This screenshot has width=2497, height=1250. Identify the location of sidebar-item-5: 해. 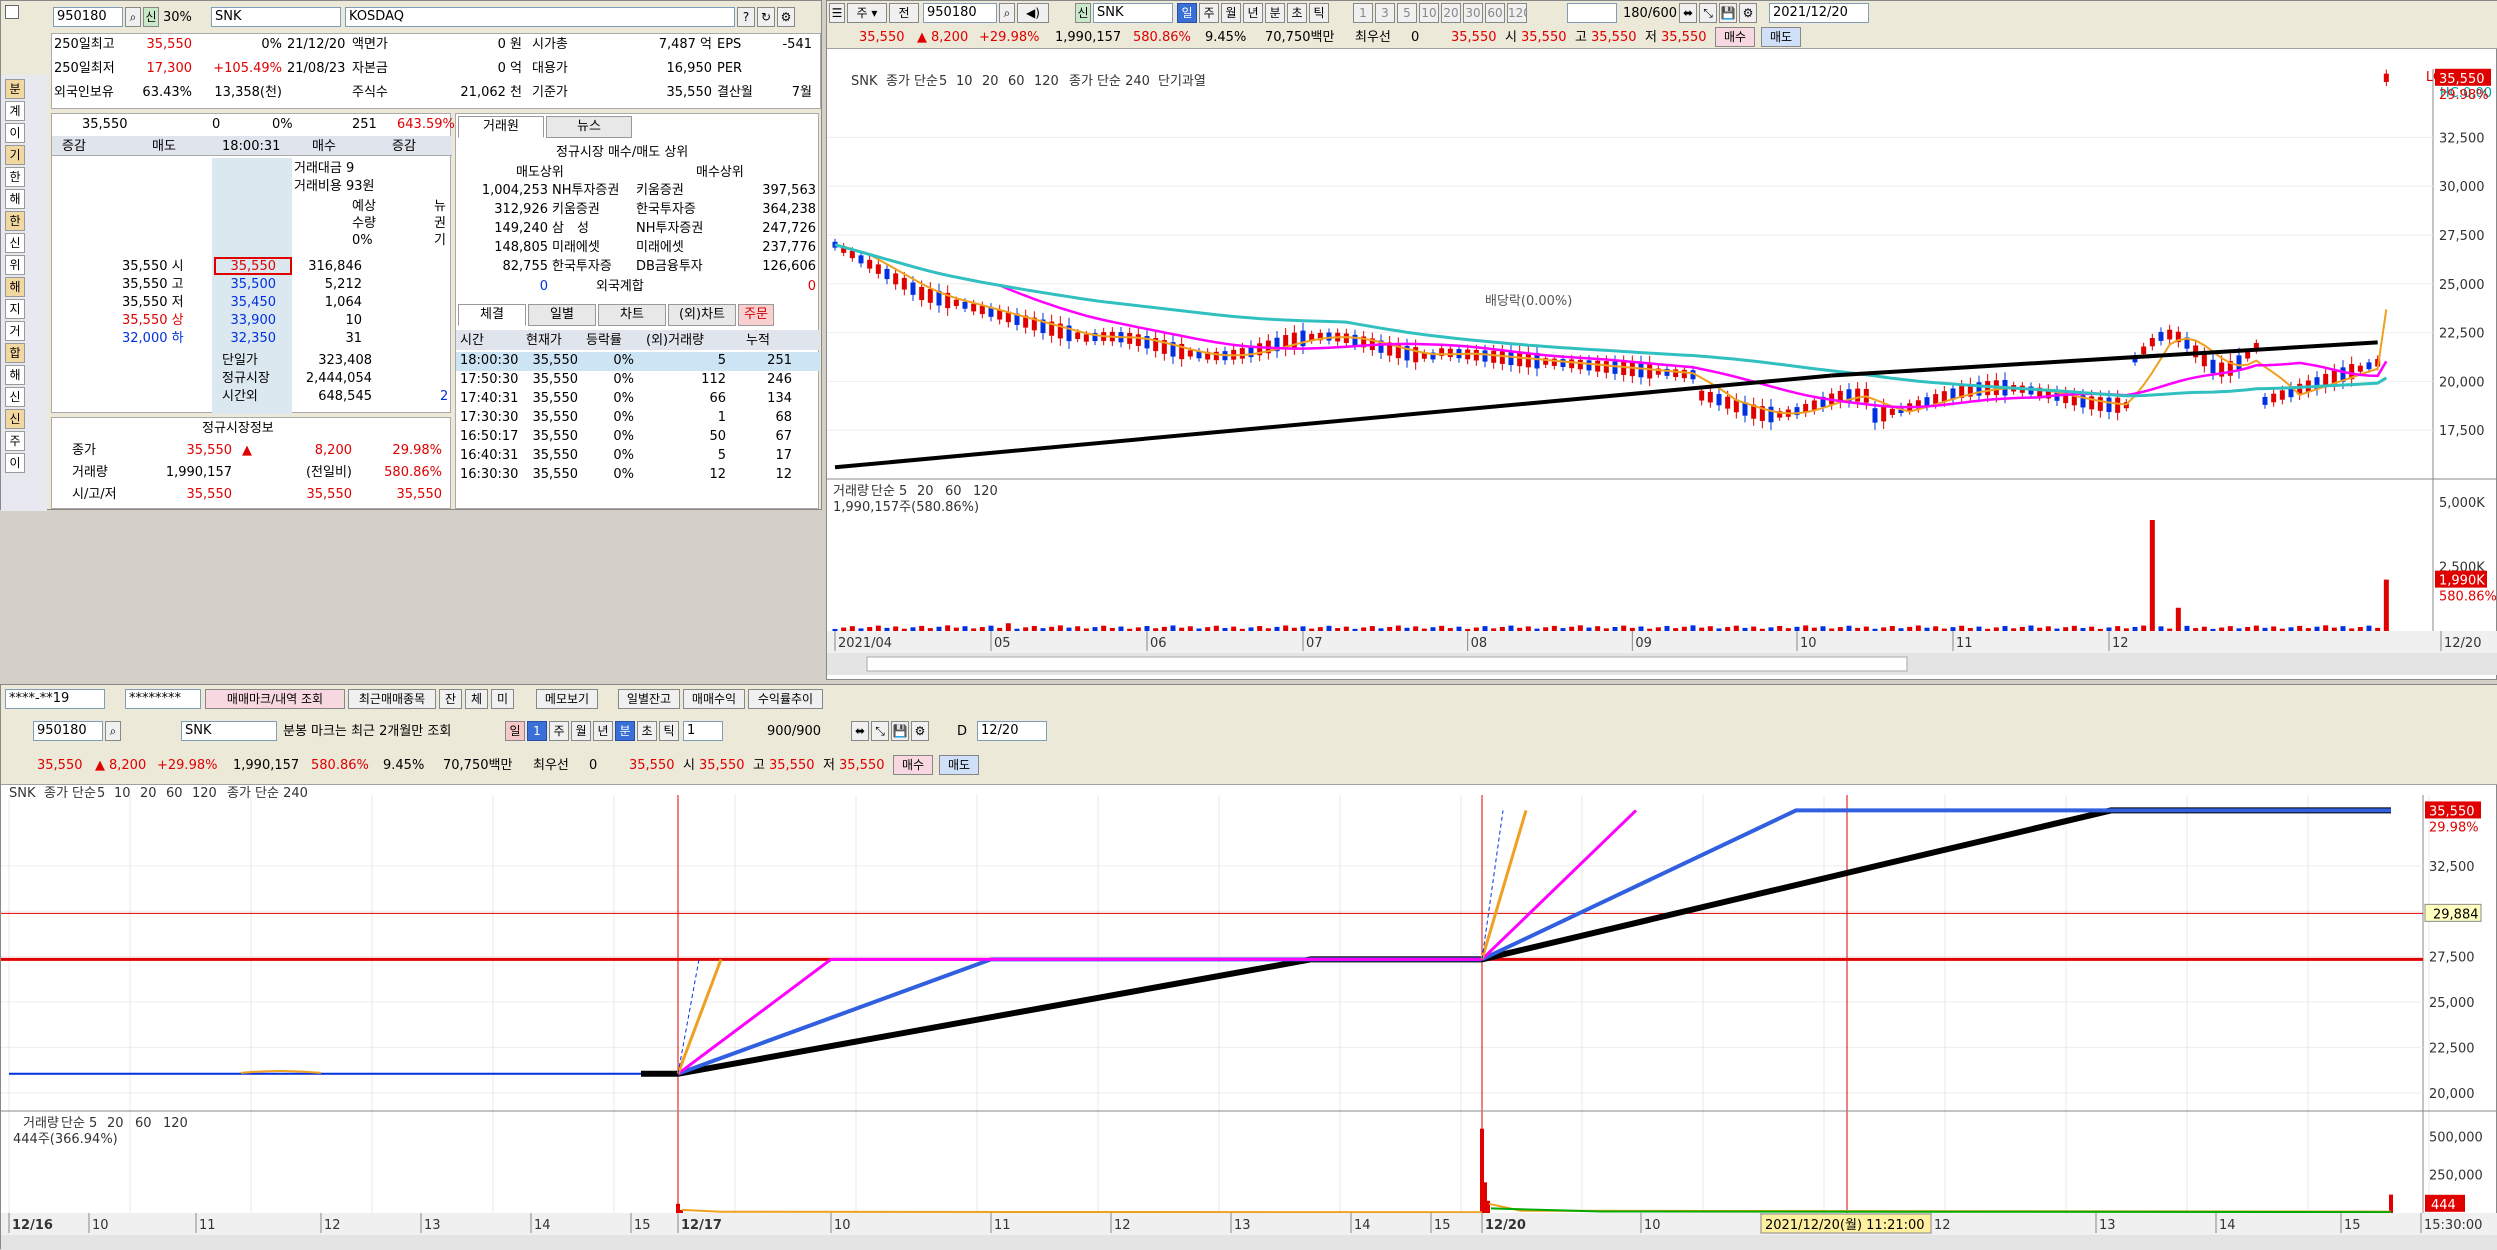
(15, 199).